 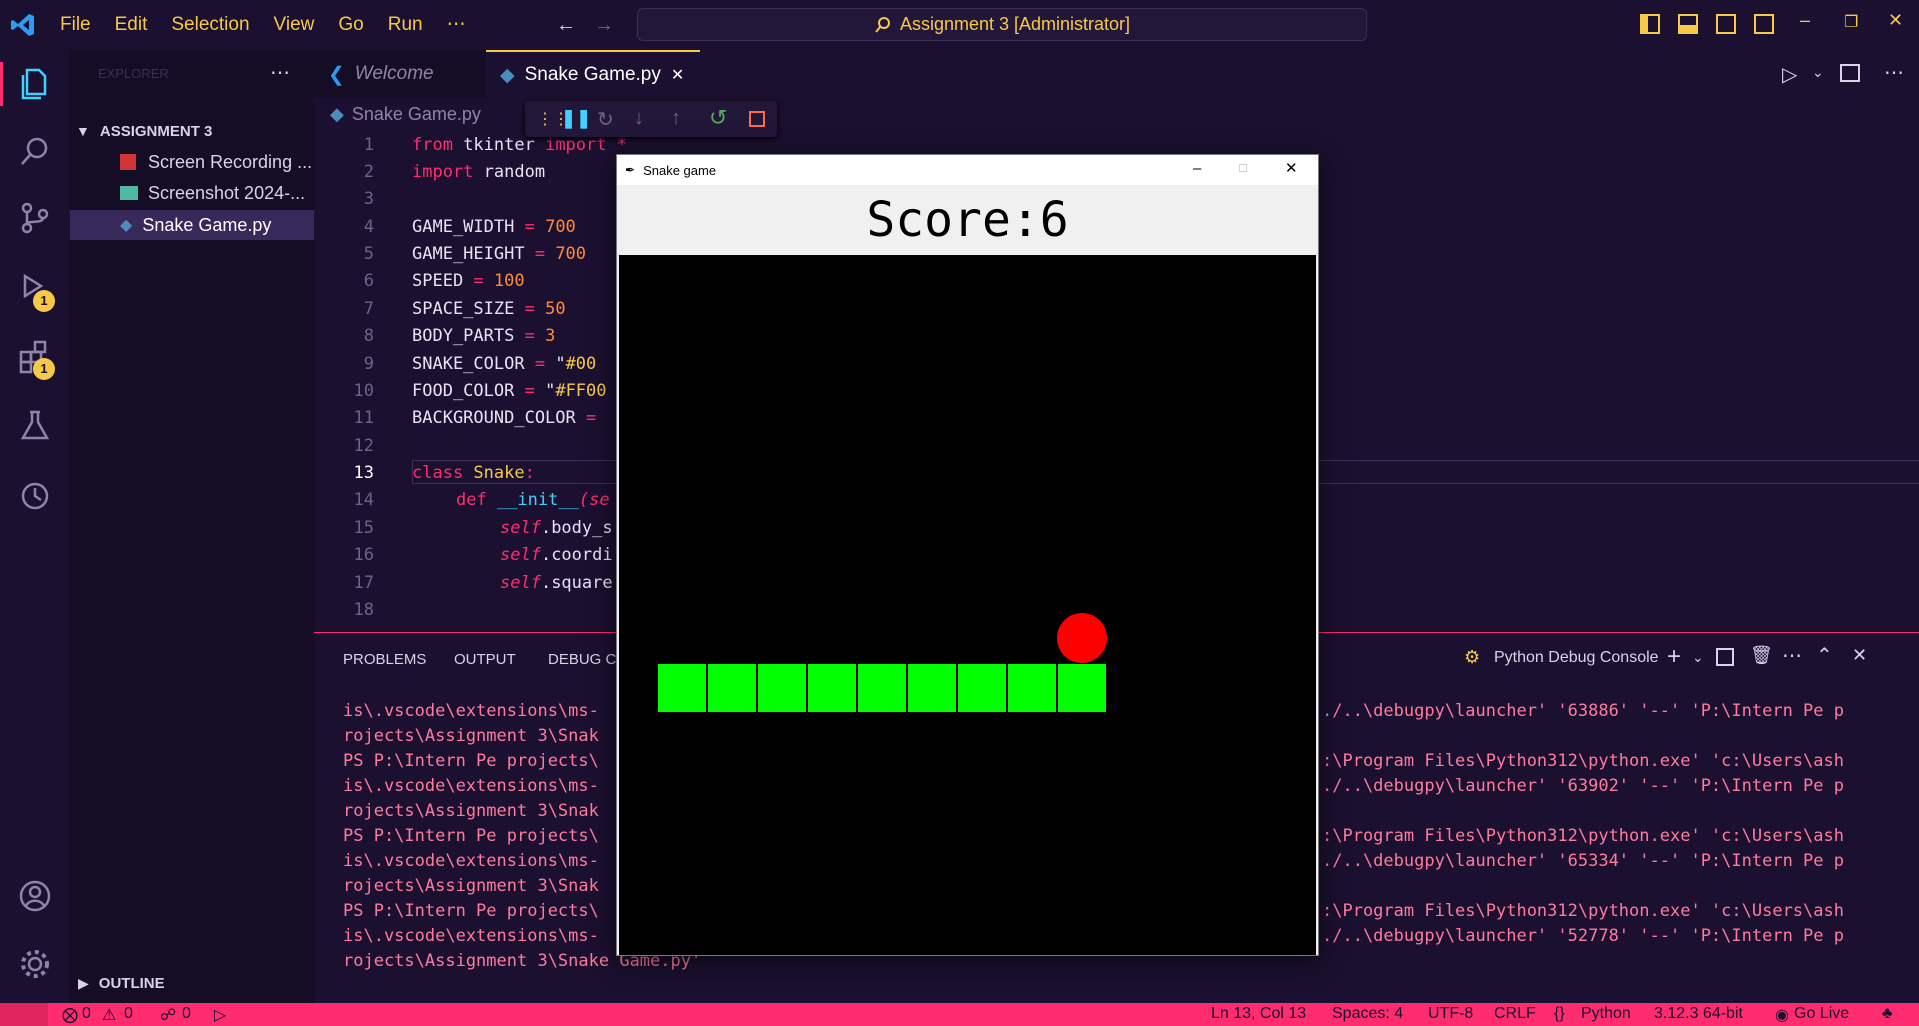 I want to click on warning-icon: ⚠, so click(x=109, y=1015).